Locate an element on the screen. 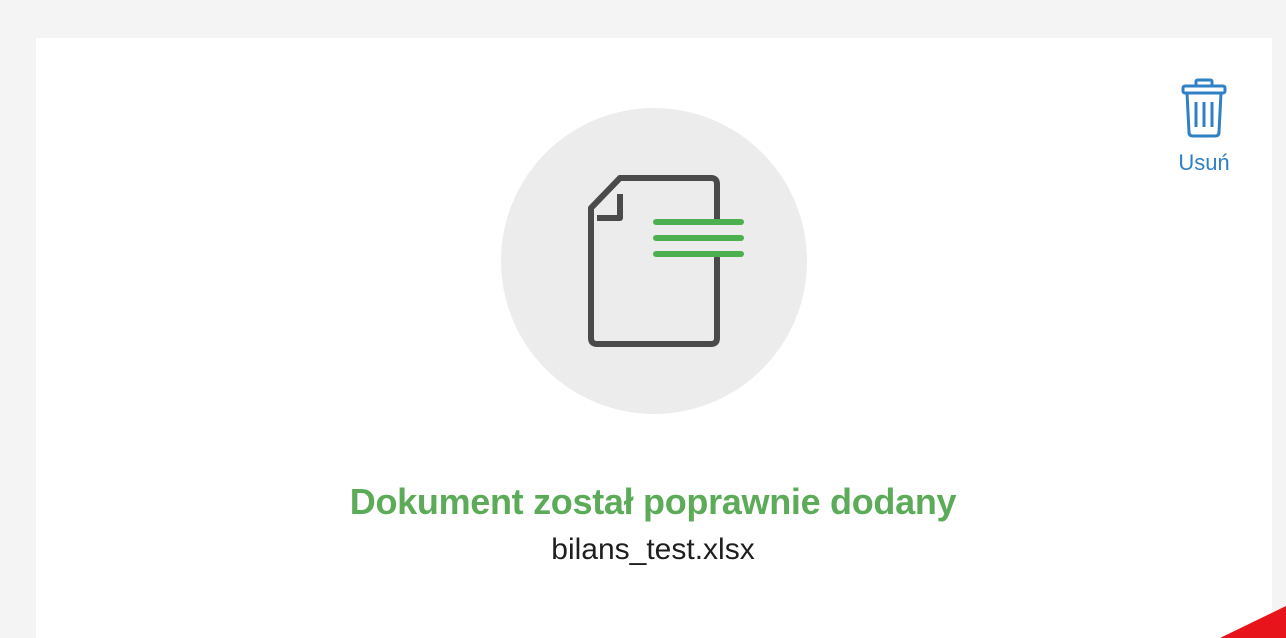  trash-icon is located at coordinates (1204, 108).